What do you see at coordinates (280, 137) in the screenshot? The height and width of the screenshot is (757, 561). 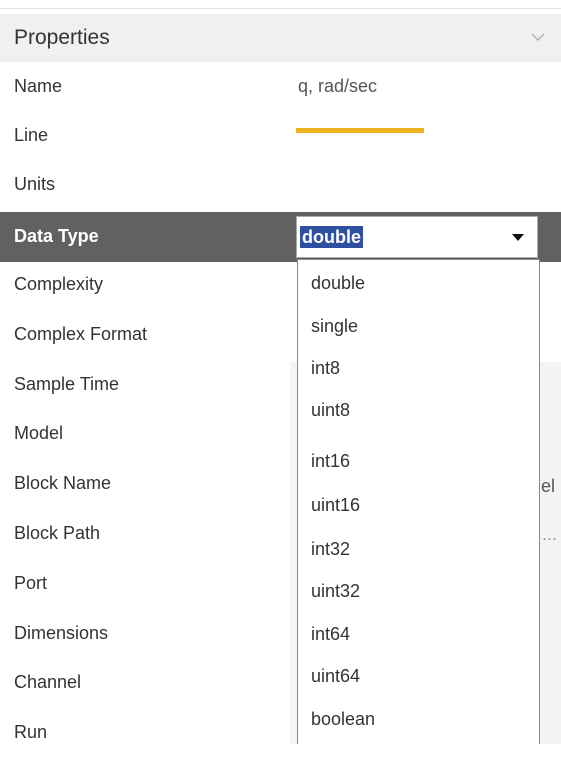 I see `property-row-line: Line` at bounding box center [280, 137].